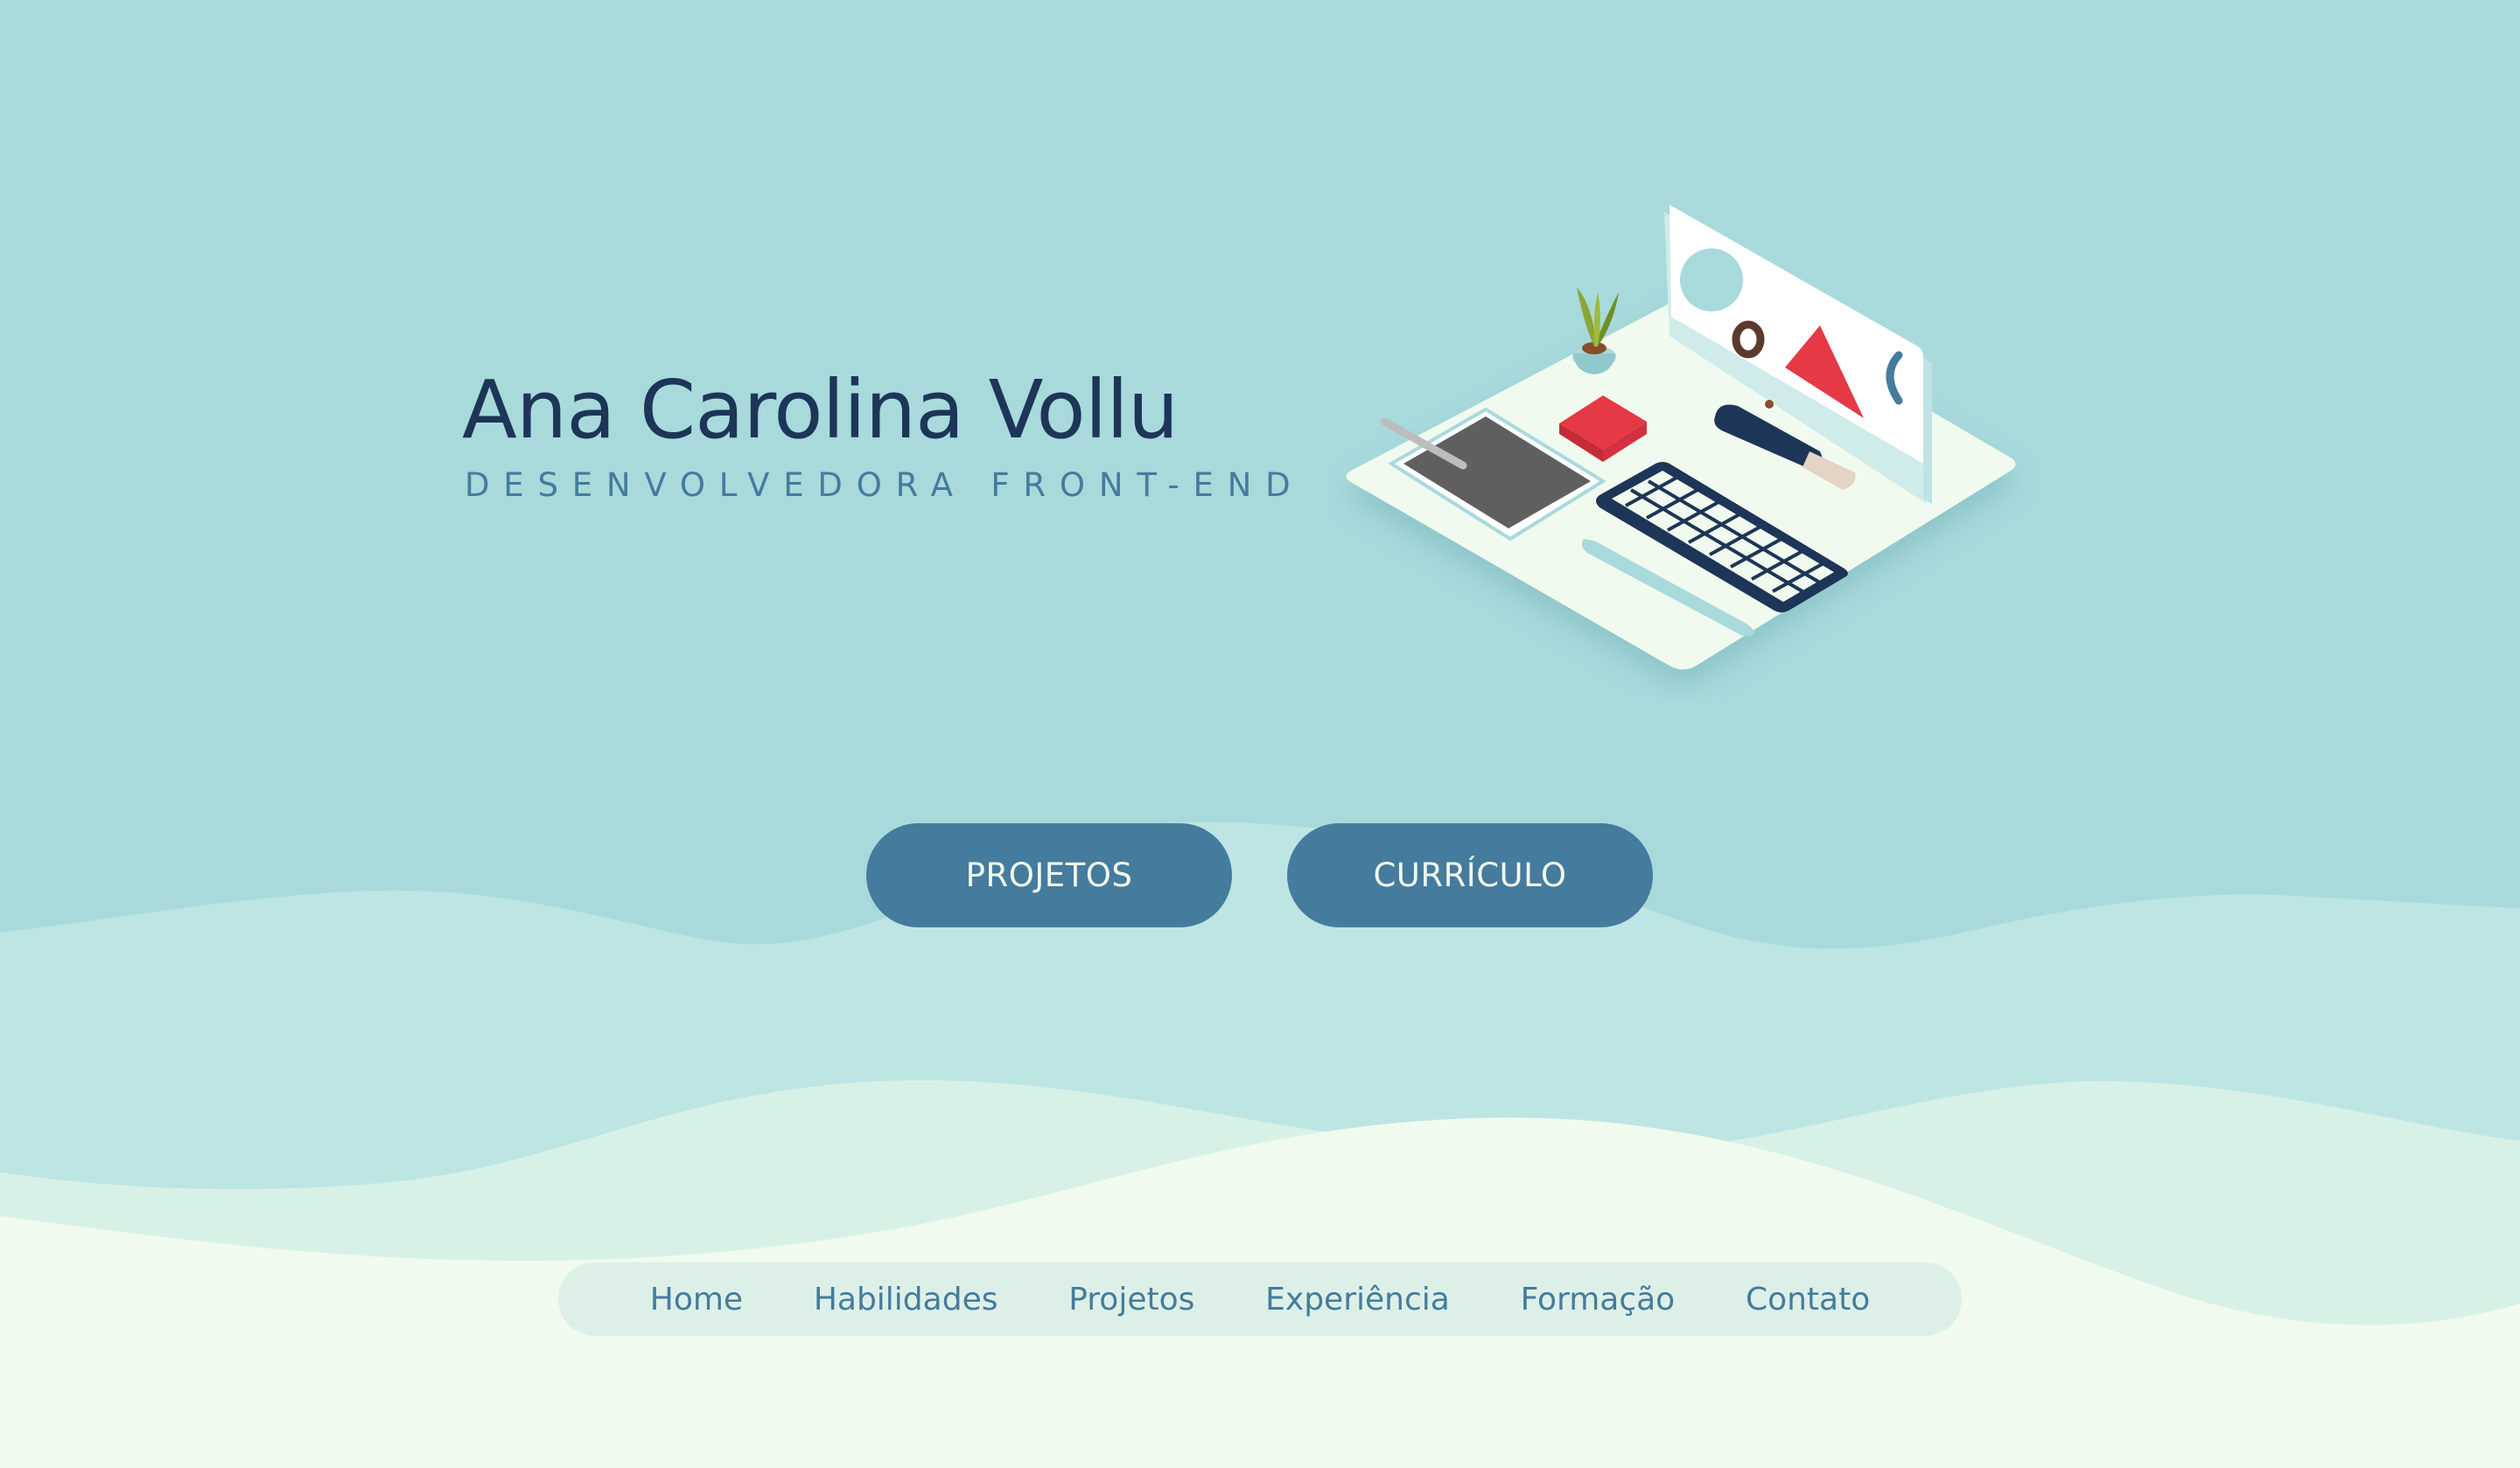  I want to click on hero-role: DESENVOLVEDORA FRONT-END, so click(885, 485).